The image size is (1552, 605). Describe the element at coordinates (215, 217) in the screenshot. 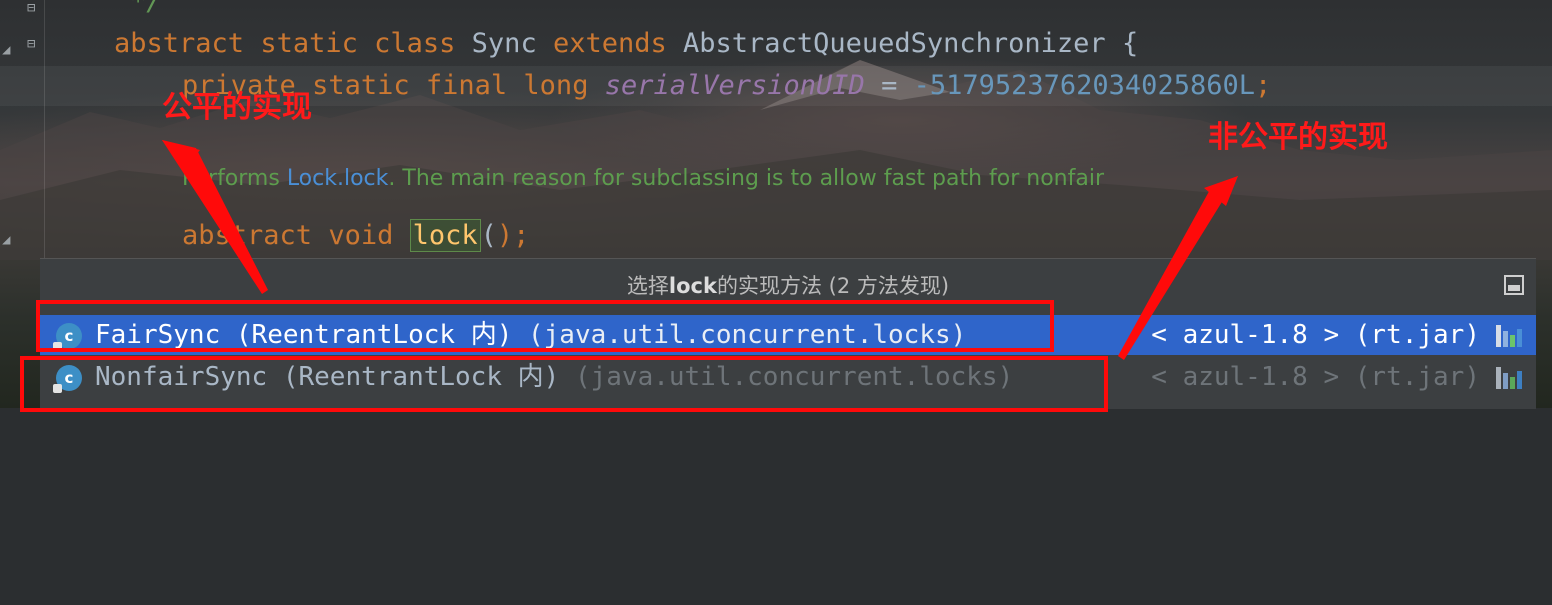

I see `arrow-fair` at that location.